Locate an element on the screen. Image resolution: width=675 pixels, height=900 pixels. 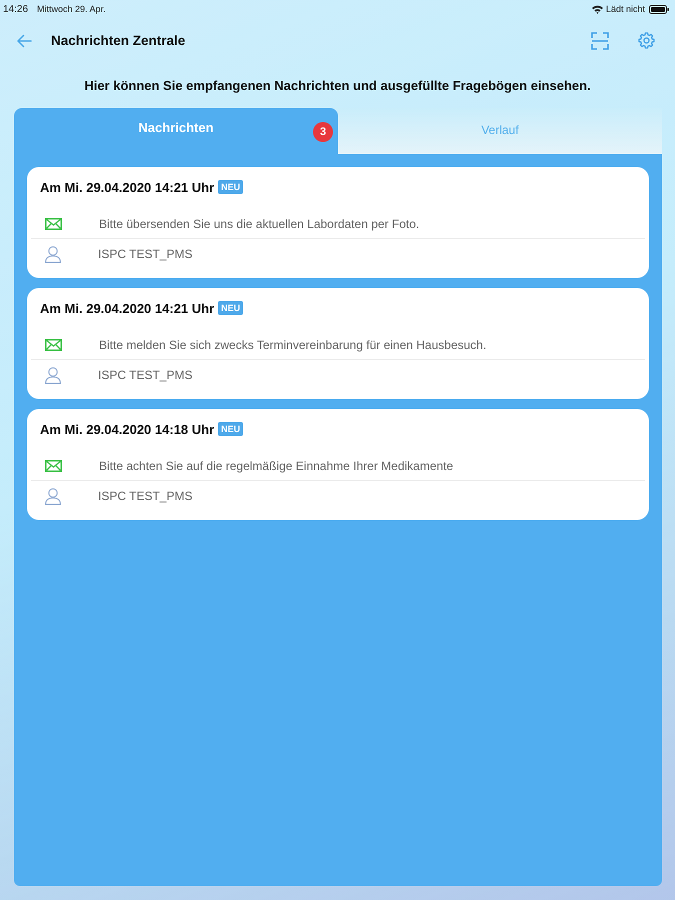
message-card: Am Mi. 29.04.2020 14:21 Uhr NEU Bitte übersenden Sie uns die aktuellen Labordaten per Foto. ISPC TEST_PMS is located at coordinates (338, 222).